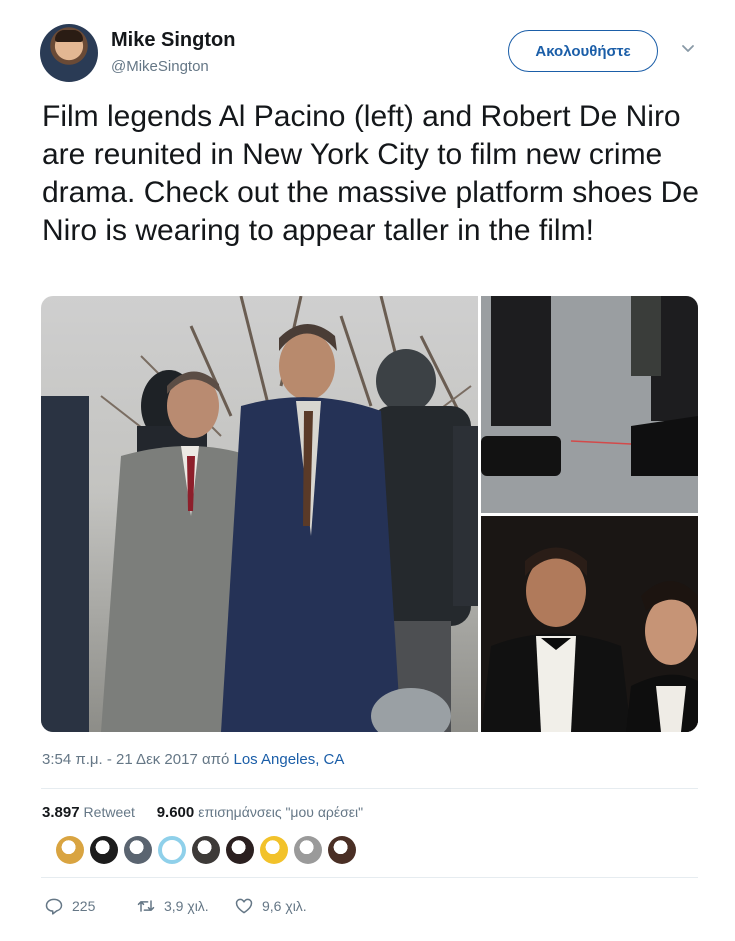  Describe the element at coordinates (244, 906) in the screenshot. I see `heart-icon` at that location.